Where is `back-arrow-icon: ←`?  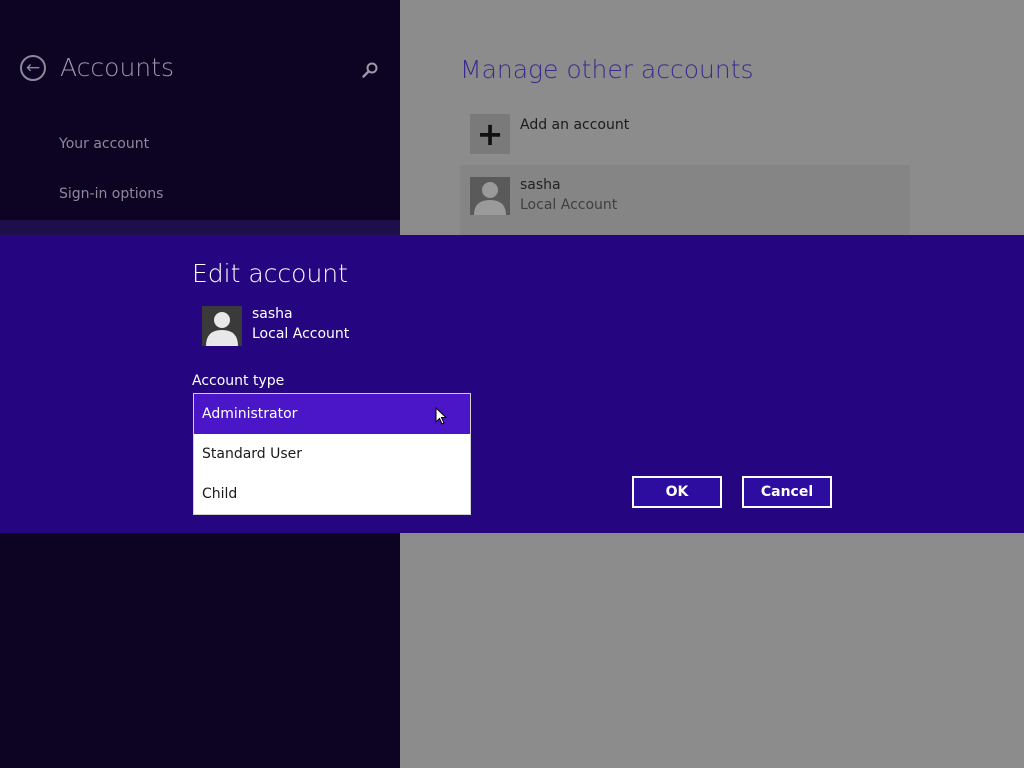 back-arrow-icon: ← is located at coordinates (33, 67).